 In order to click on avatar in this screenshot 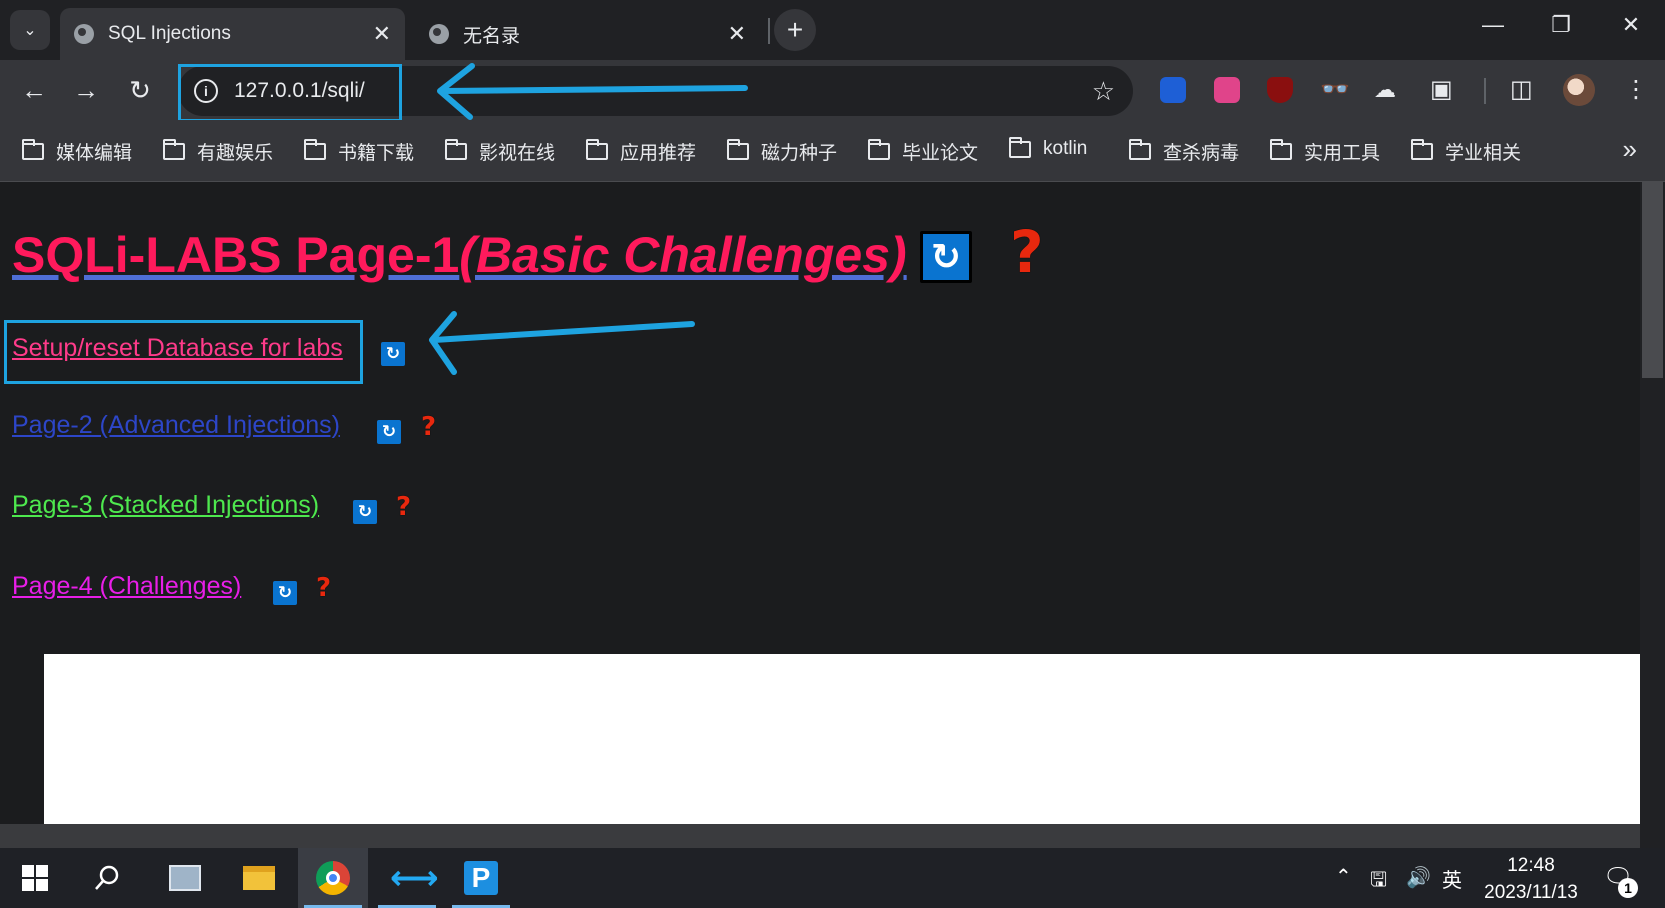, I will do `click(1579, 90)`.